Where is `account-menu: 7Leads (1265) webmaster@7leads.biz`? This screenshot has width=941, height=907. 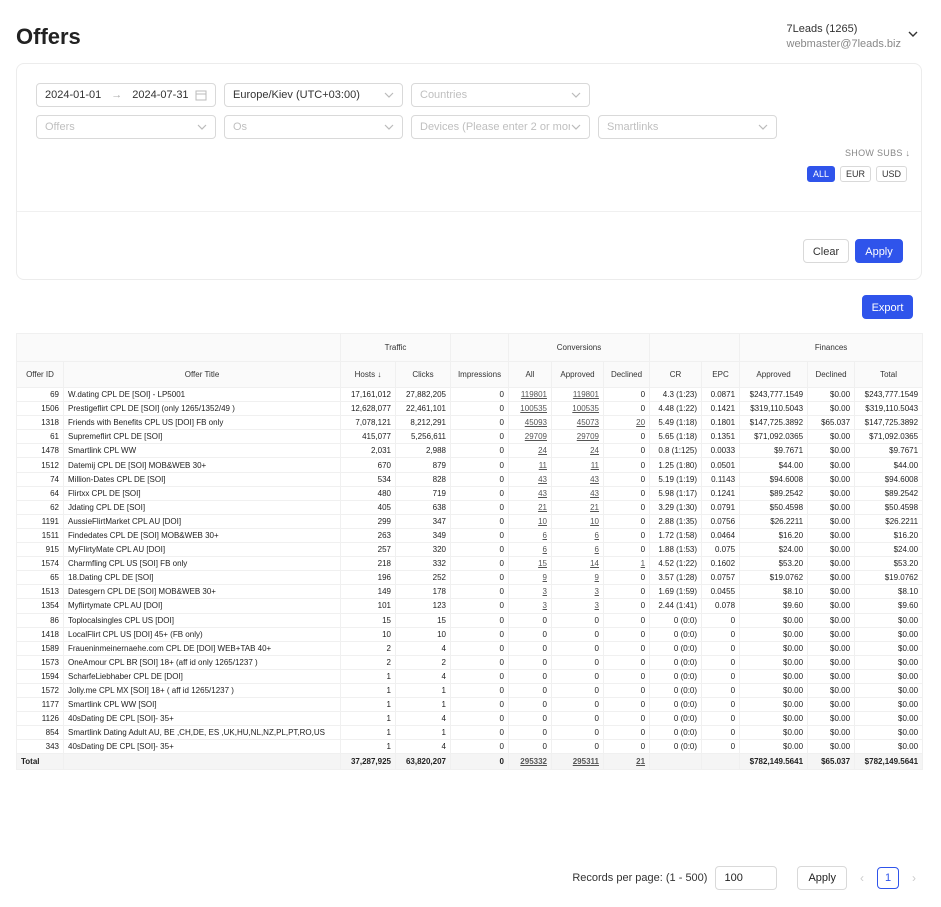
account-menu: 7Leads (1265) webmaster@7leads.biz is located at coordinates (844, 37).